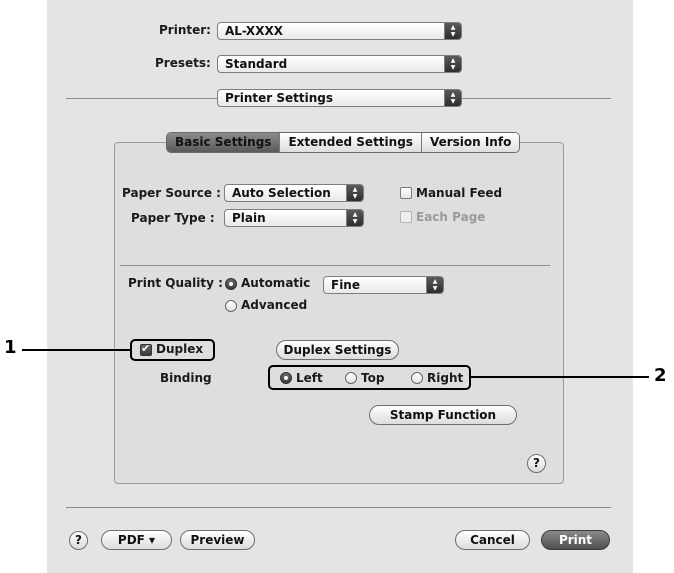 This screenshot has width=674, height=573. Describe the element at coordinates (459, 193) in the screenshot. I see `manual-feed-label: Manual Feed` at that location.